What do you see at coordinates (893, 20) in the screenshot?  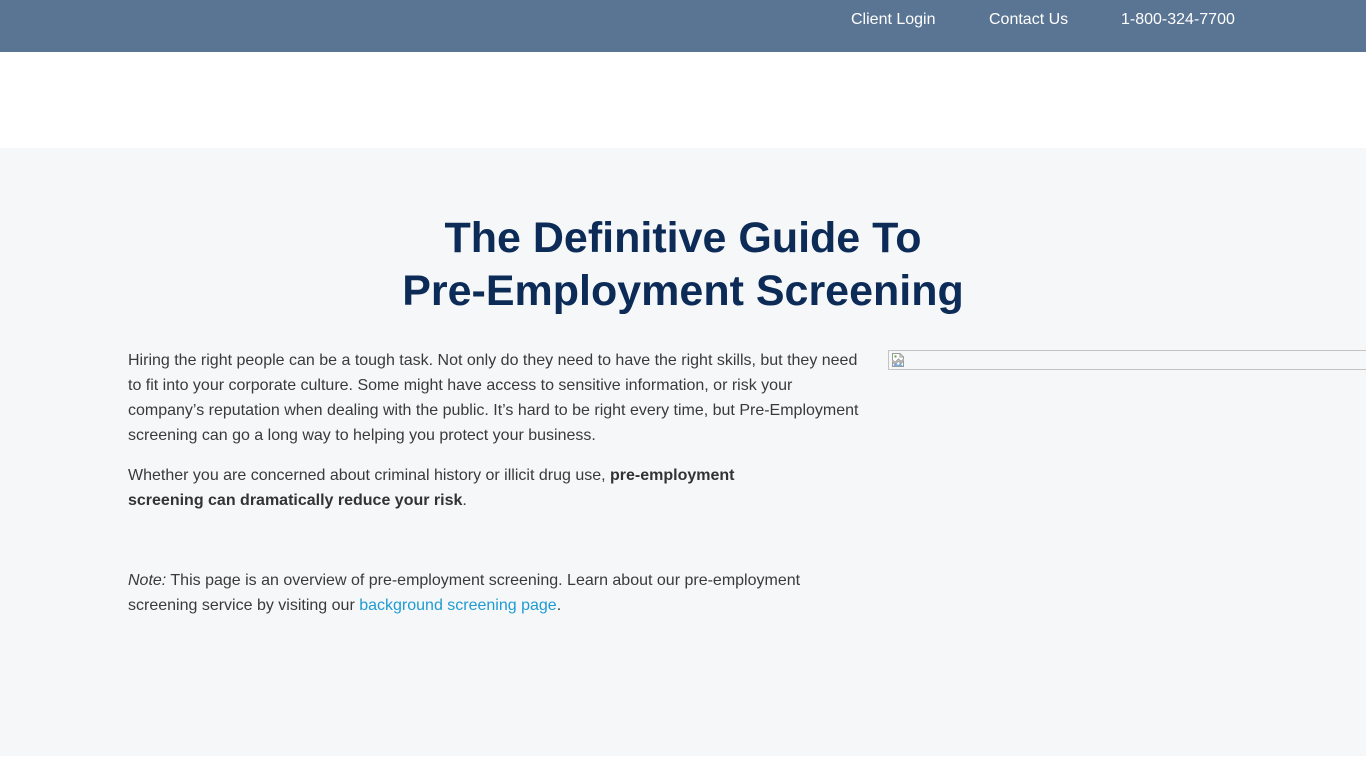 I see `client-login-link: Client Login` at bounding box center [893, 20].